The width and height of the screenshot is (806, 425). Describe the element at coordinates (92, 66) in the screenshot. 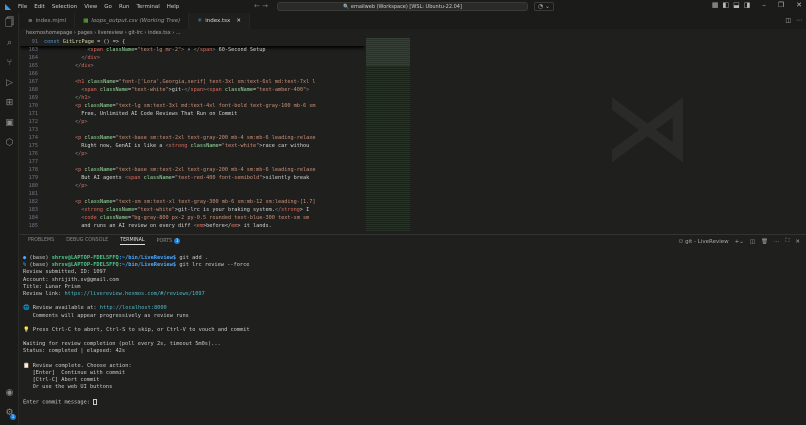

I see `code-token: >` at that location.